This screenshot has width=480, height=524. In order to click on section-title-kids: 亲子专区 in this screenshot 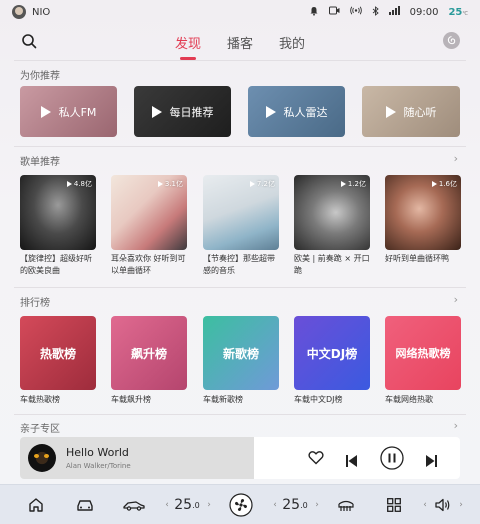, I will do `click(40, 429)`.